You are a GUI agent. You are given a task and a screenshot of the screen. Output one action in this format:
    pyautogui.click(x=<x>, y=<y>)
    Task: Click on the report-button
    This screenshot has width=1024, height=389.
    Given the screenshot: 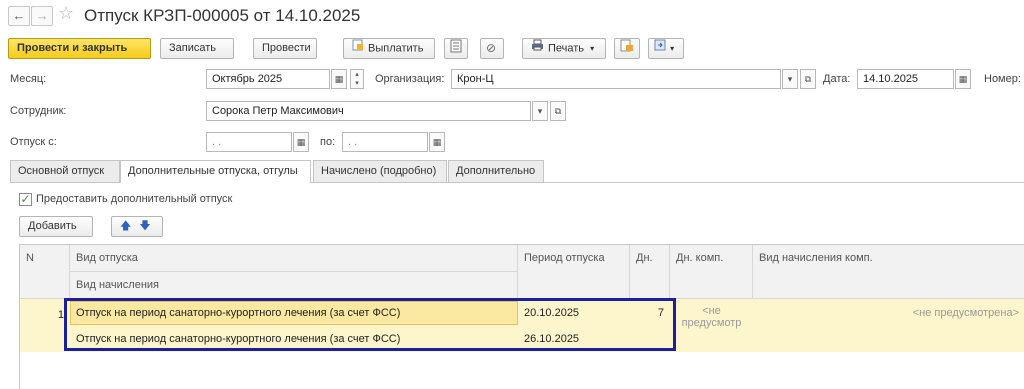 What is the action you would take?
    pyautogui.click(x=627, y=48)
    